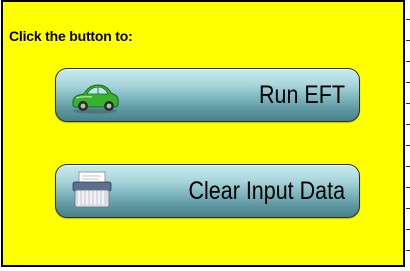 Image resolution: width=410 pixels, height=271 pixels. What do you see at coordinates (408, 135) in the screenshot?
I see `grid-edge` at bounding box center [408, 135].